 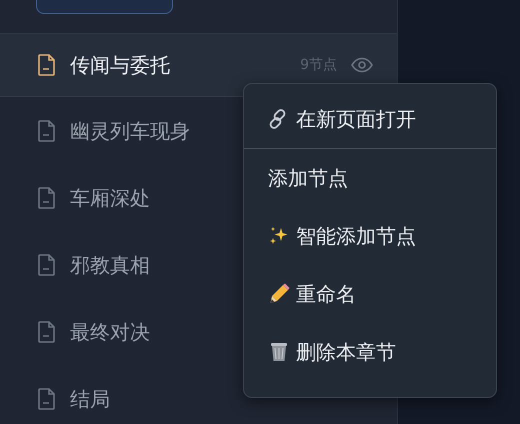 I want to click on menu-item: 重命名, so click(x=370, y=294).